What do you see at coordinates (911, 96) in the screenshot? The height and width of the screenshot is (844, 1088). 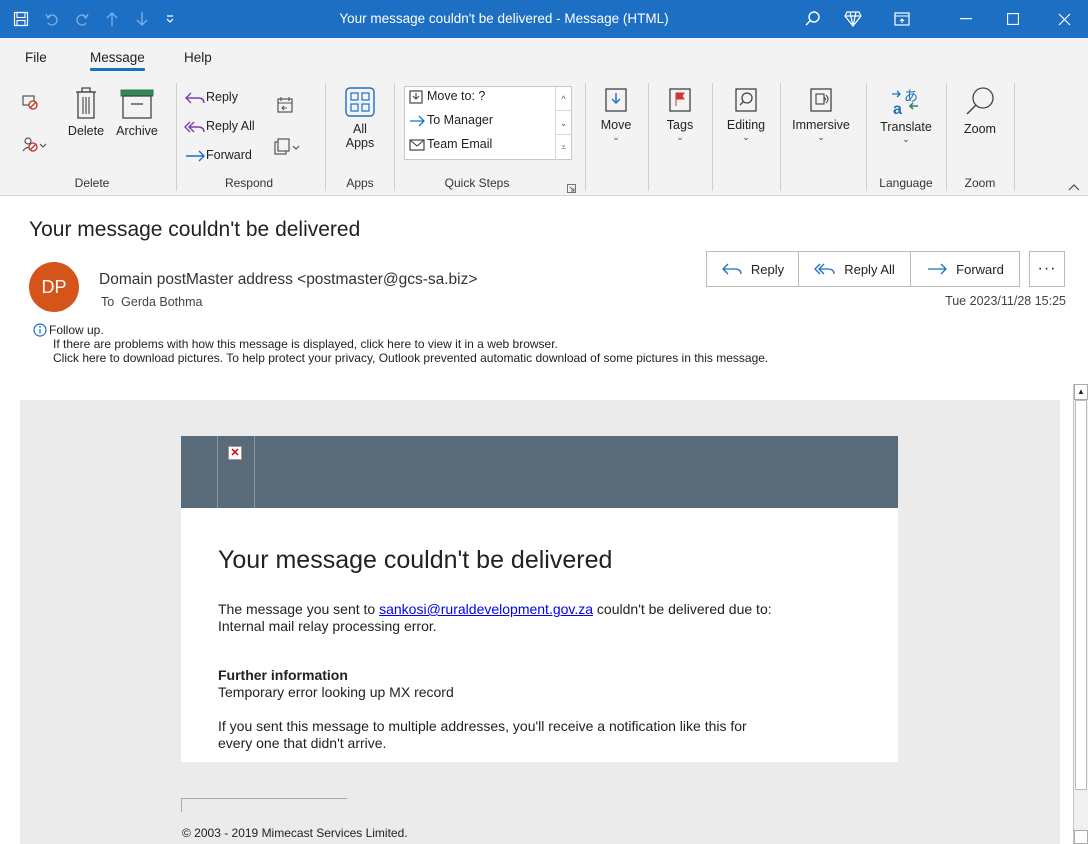 I see `svg-text: あ` at bounding box center [911, 96].